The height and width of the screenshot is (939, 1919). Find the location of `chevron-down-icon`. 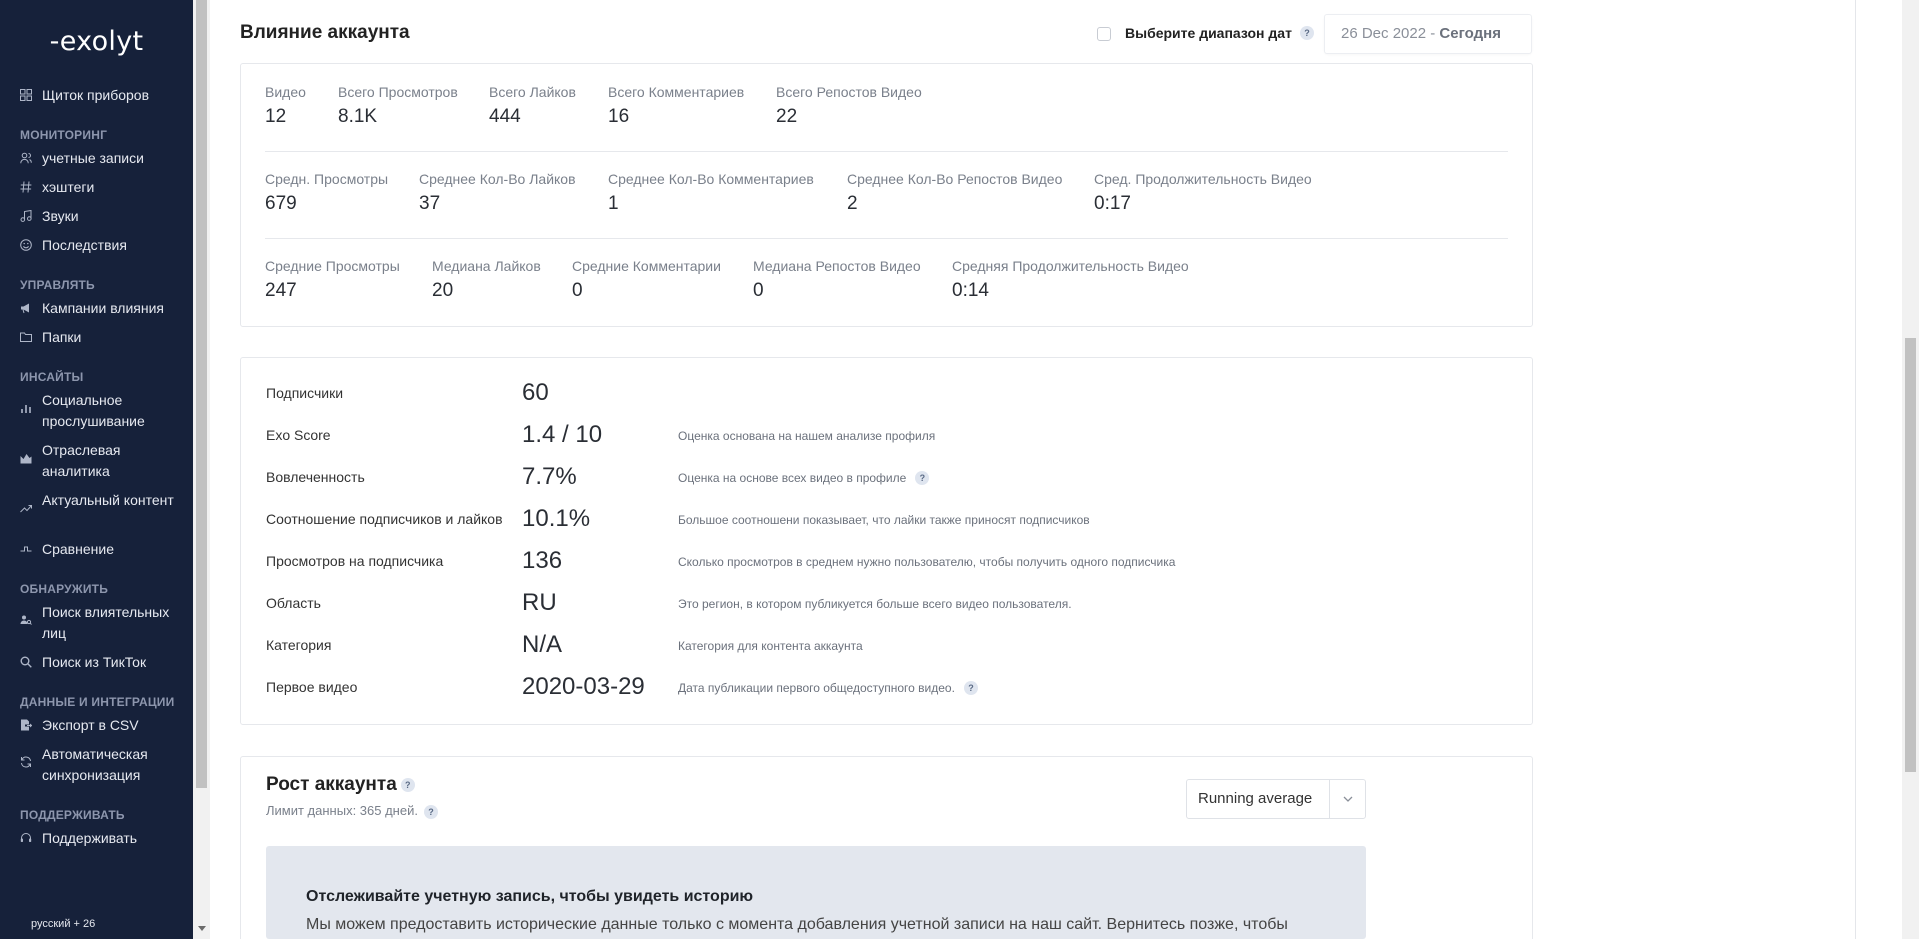

chevron-down-icon is located at coordinates (1348, 799).